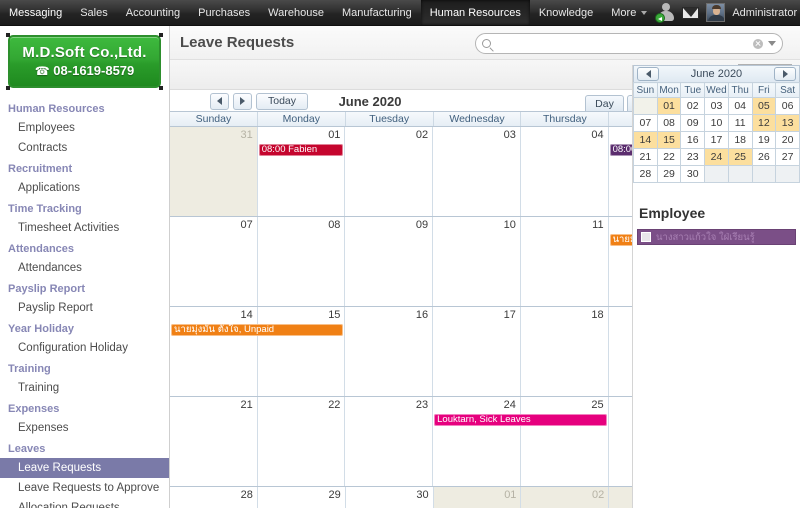 This screenshot has height=508, width=800. Describe the element at coordinates (257, 330) in the screenshot. I see `calendar-event: นายมุ่งมั่น ตั้งใจ, Unpaid` at that location.